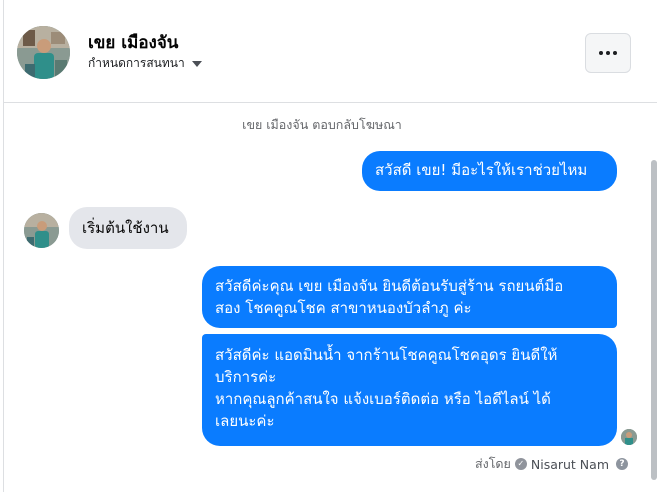 This screenshot has height=492, width=657. I want to click on message-line: บริการค่ะ, so click(246, 377).